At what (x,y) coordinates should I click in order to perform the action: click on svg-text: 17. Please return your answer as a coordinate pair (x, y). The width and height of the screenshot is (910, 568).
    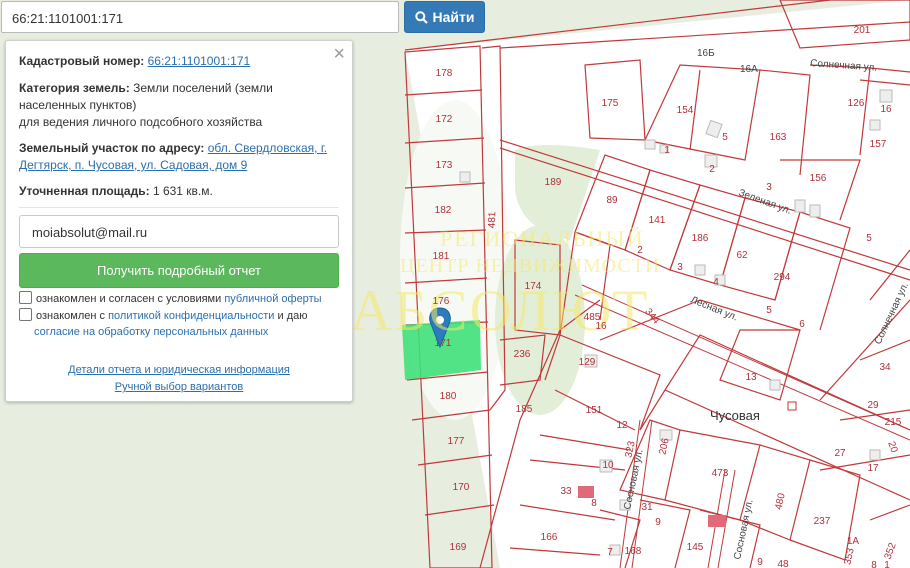
    Looking at the image, I should click on (873, 468).